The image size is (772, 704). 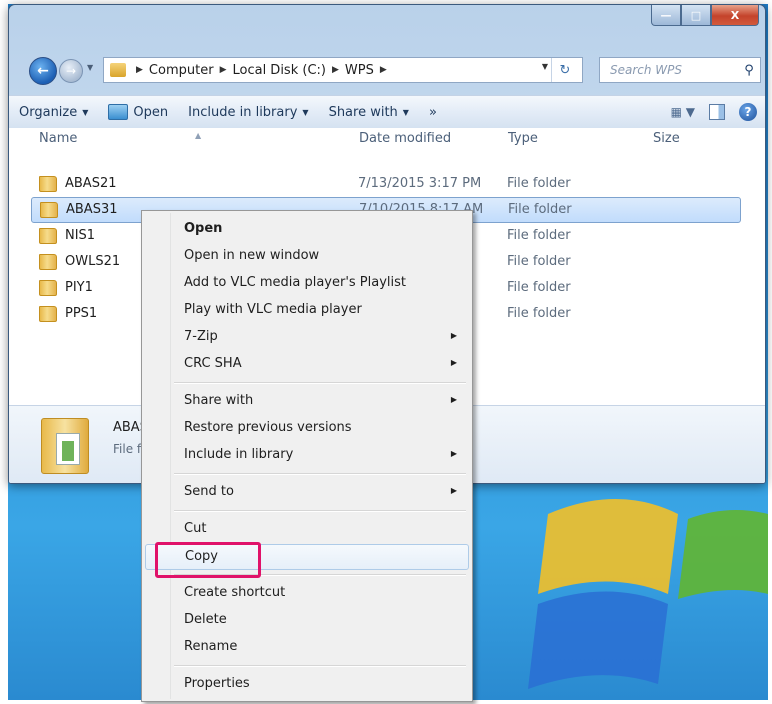 I want to click on menu-item-cut: Cut, so click(x=306, y=529).